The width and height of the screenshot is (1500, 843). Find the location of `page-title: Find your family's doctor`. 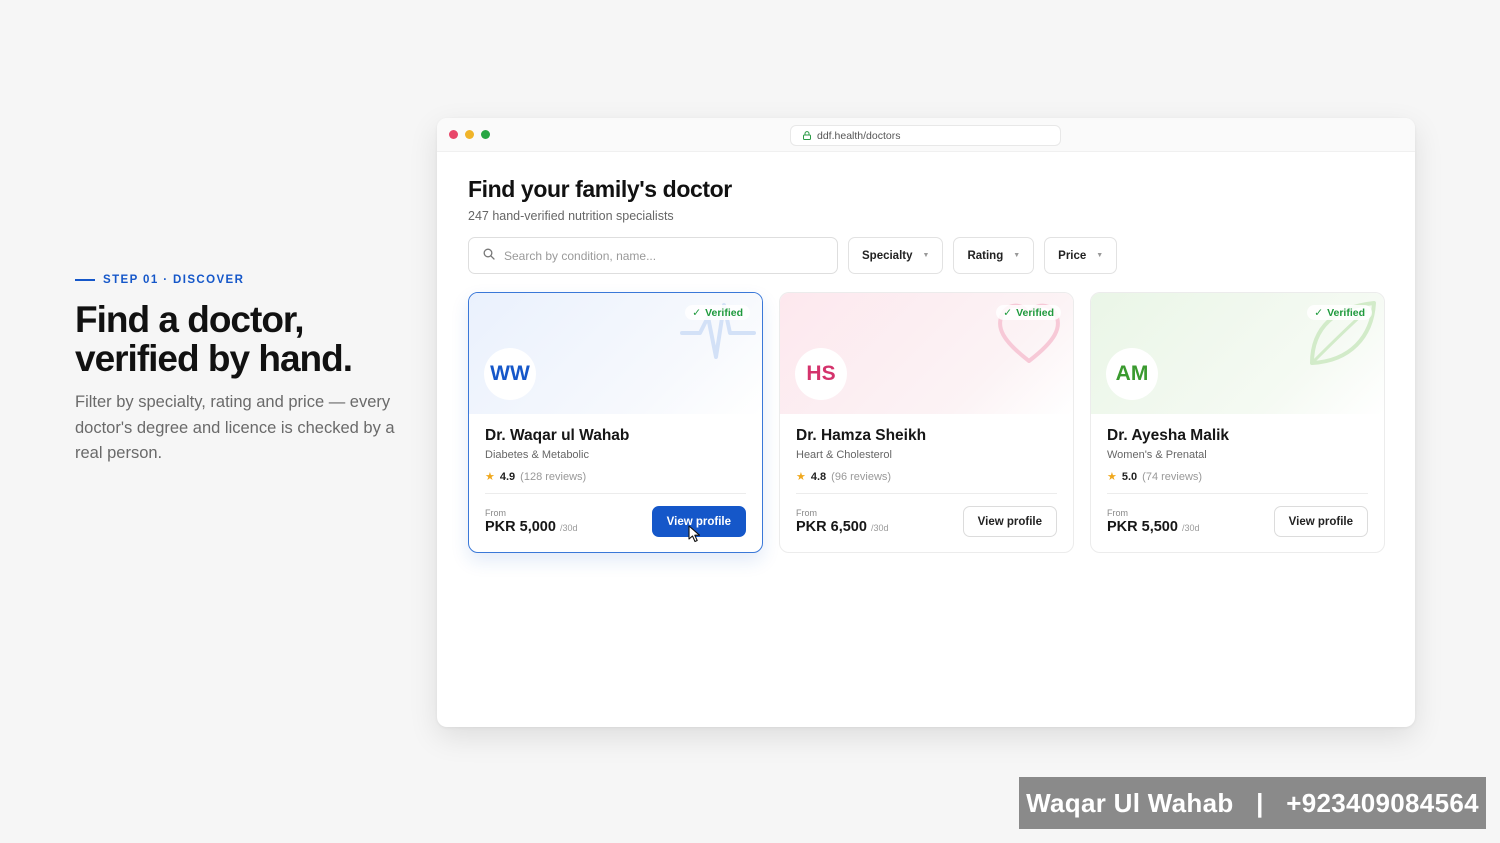

page-title: Find your family's doctor is located at coordinates (600, 189).